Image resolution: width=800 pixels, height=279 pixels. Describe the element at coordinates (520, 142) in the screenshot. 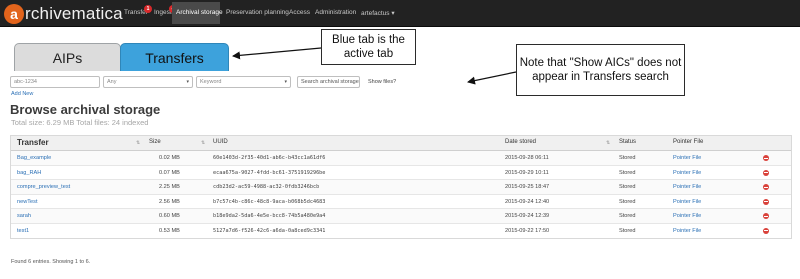

I see `column-header-date: Date stored` at that location.